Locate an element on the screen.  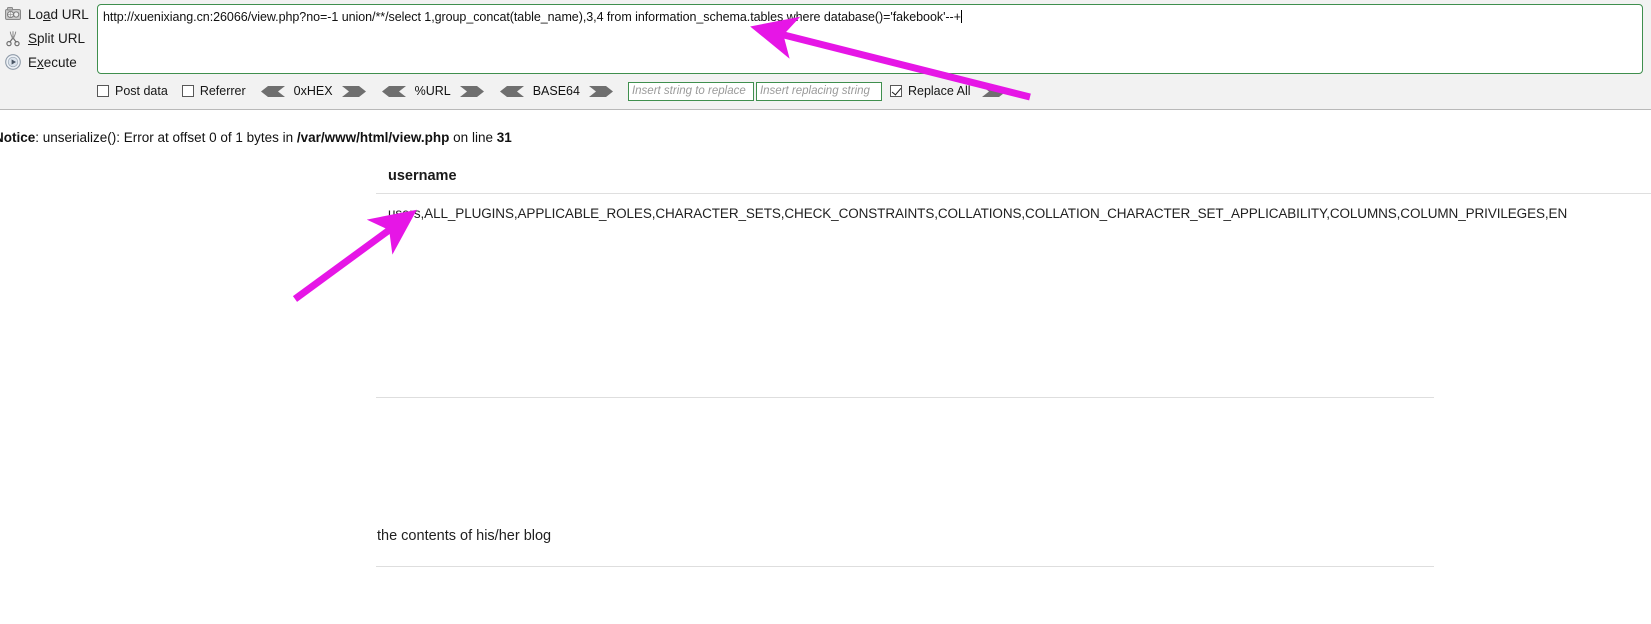
split-url-button: Split URL is located at coordinates (46, 38).